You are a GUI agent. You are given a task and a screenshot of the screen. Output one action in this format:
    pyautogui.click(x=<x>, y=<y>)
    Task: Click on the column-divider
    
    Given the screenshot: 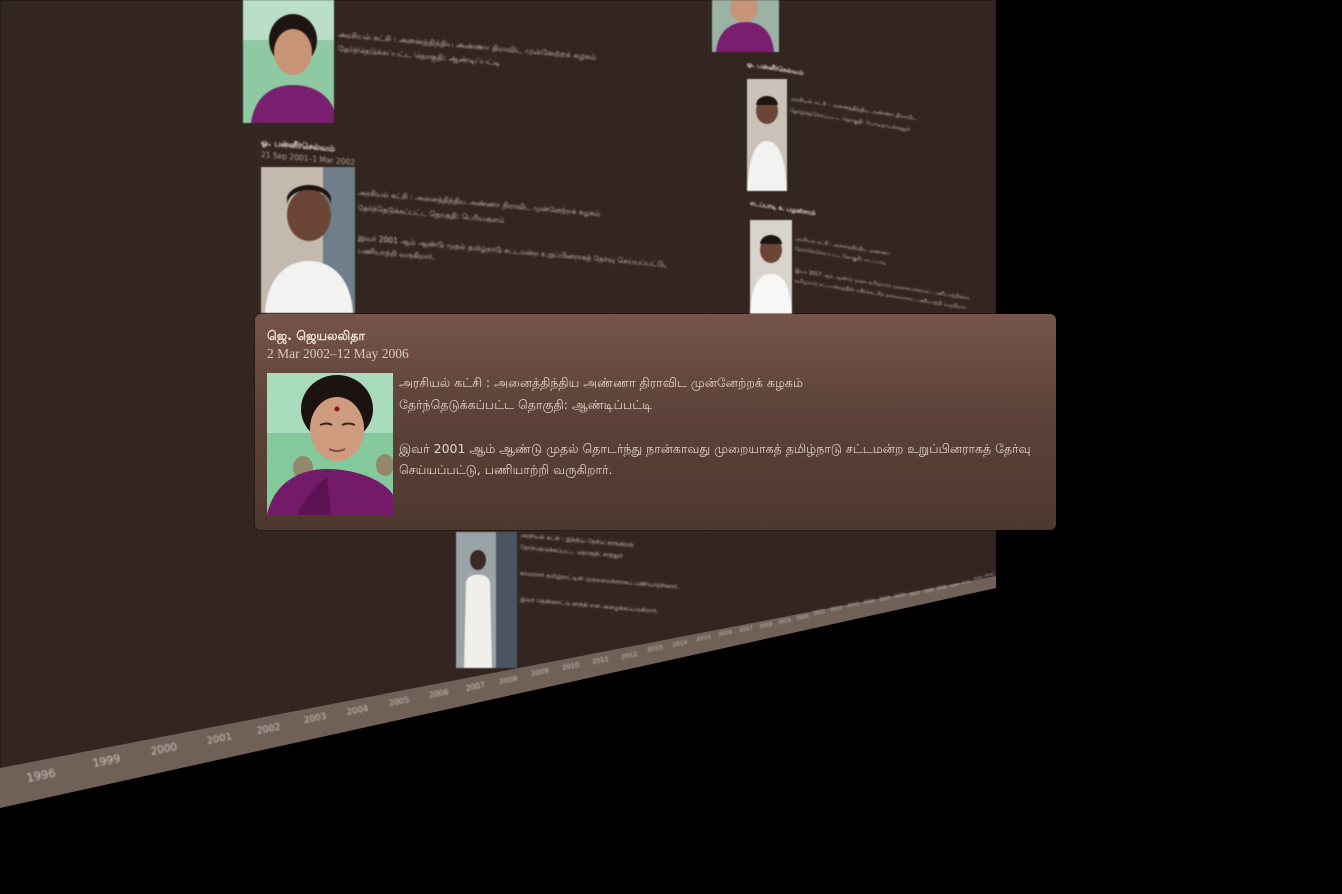 What is the action you would take?
    pyautogui.click(x=236, y=390)
    